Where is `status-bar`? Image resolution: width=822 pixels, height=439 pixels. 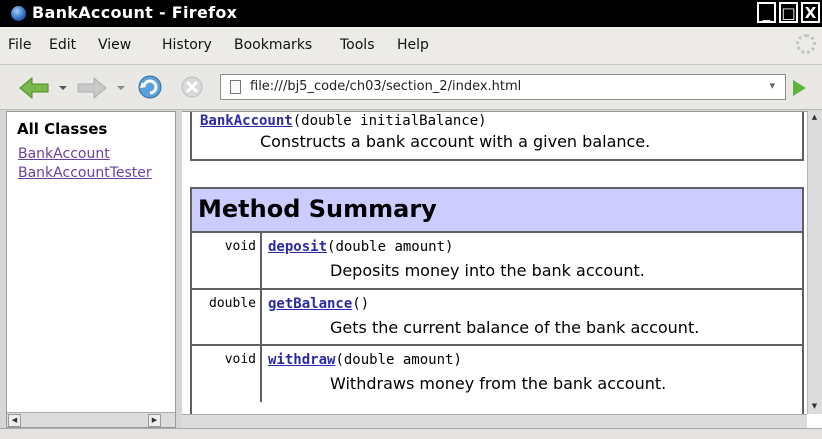
status-bar is located at coordinates (411, 433).